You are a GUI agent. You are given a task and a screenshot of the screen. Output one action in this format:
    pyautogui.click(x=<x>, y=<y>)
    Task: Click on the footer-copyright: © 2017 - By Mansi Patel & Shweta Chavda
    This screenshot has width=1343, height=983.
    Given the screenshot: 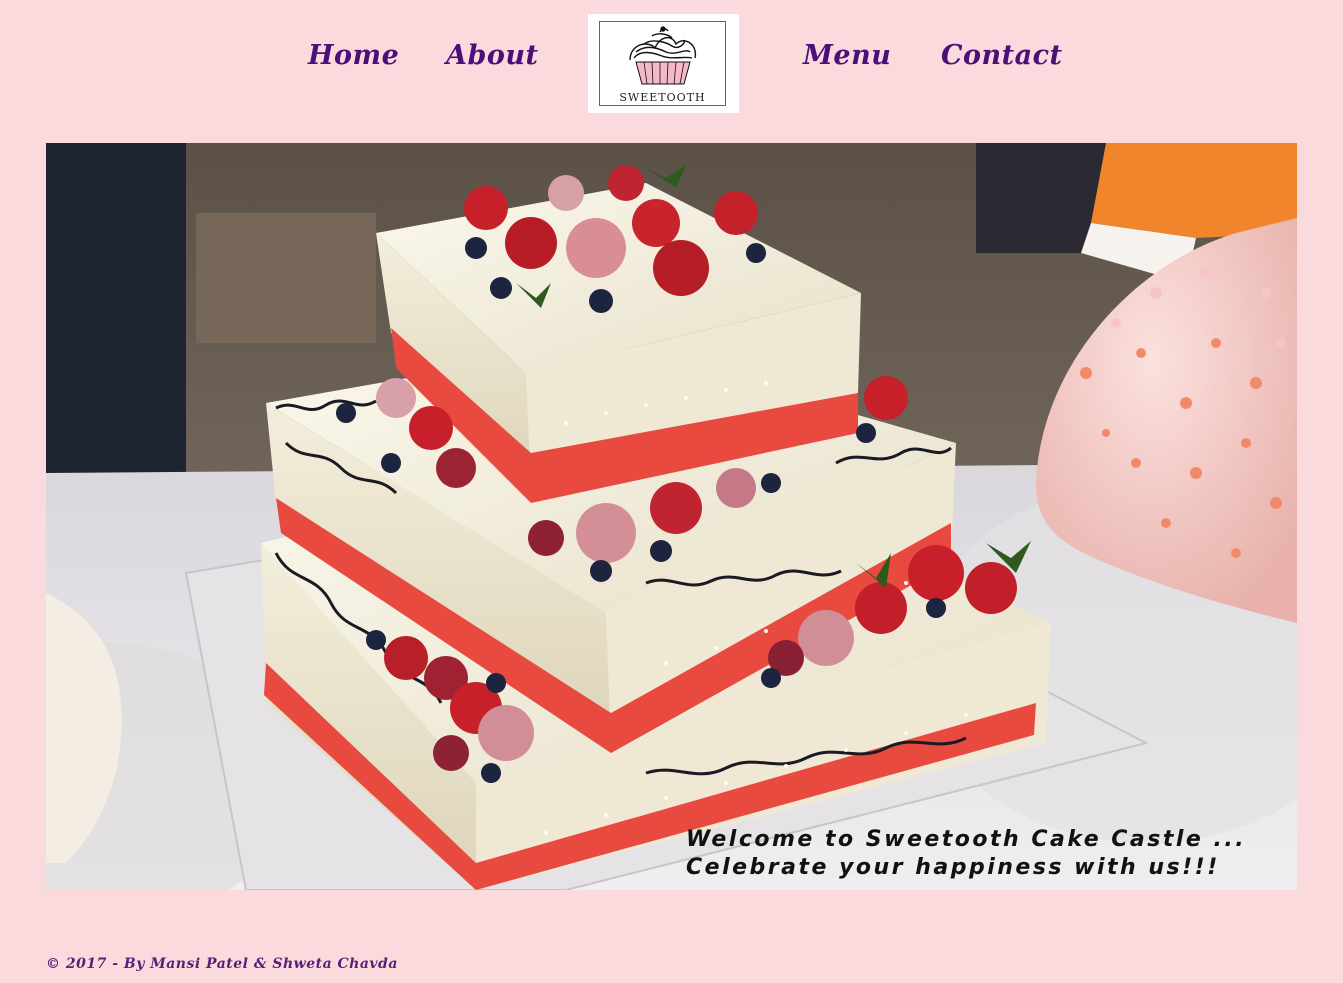 What is the action you would take?
    pyautogui.click(x=222, y=964)
    